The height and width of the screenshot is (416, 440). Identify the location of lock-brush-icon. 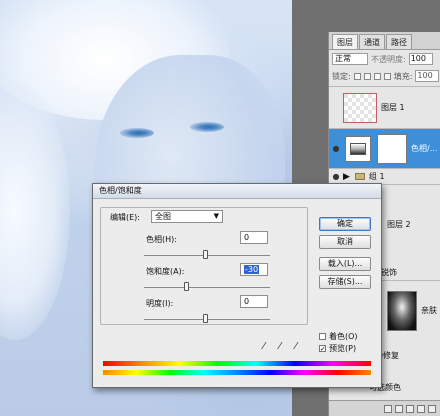
(367, 76).